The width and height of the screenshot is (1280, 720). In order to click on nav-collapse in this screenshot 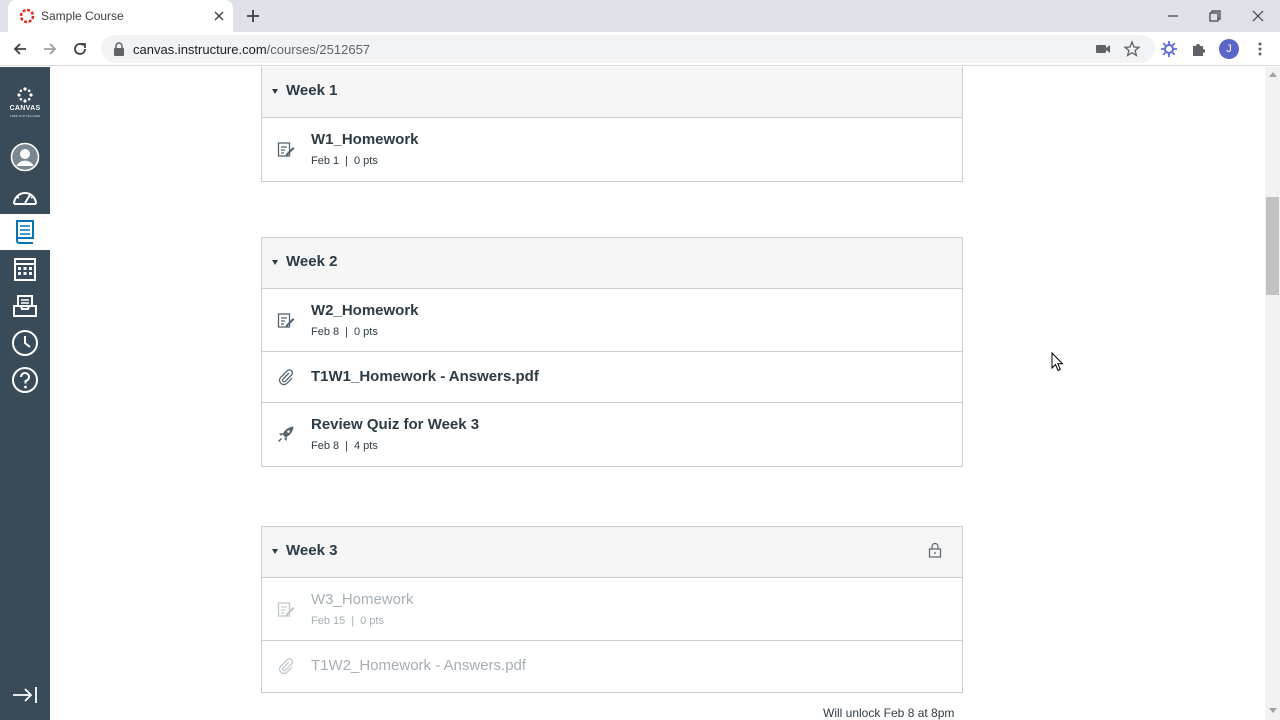, I will do `click(25, 695)`.